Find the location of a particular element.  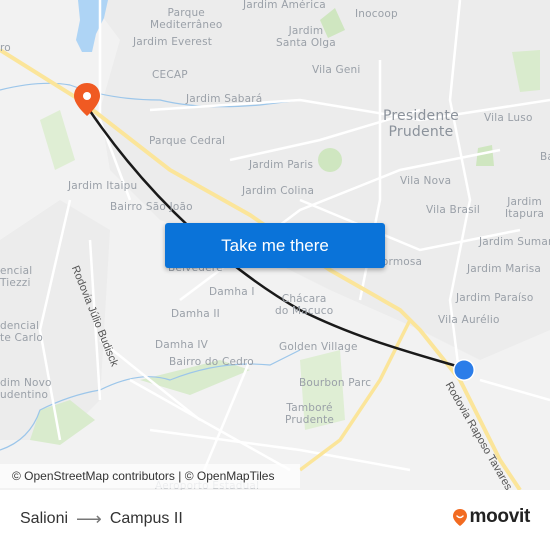

map-label: Jardim Marisa is located at coordinates (504, 269).